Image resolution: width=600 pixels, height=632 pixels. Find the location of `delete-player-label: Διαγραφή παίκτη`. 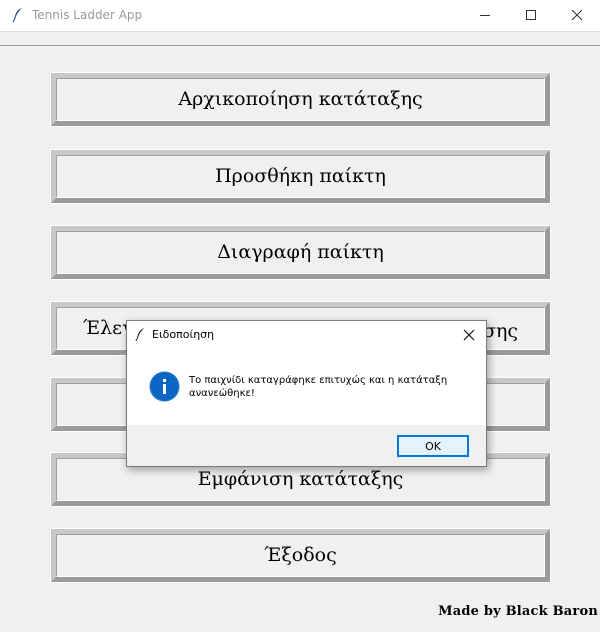

delete-player-label: Διαγραφή παίκτη is located at coordinates (300, 251).